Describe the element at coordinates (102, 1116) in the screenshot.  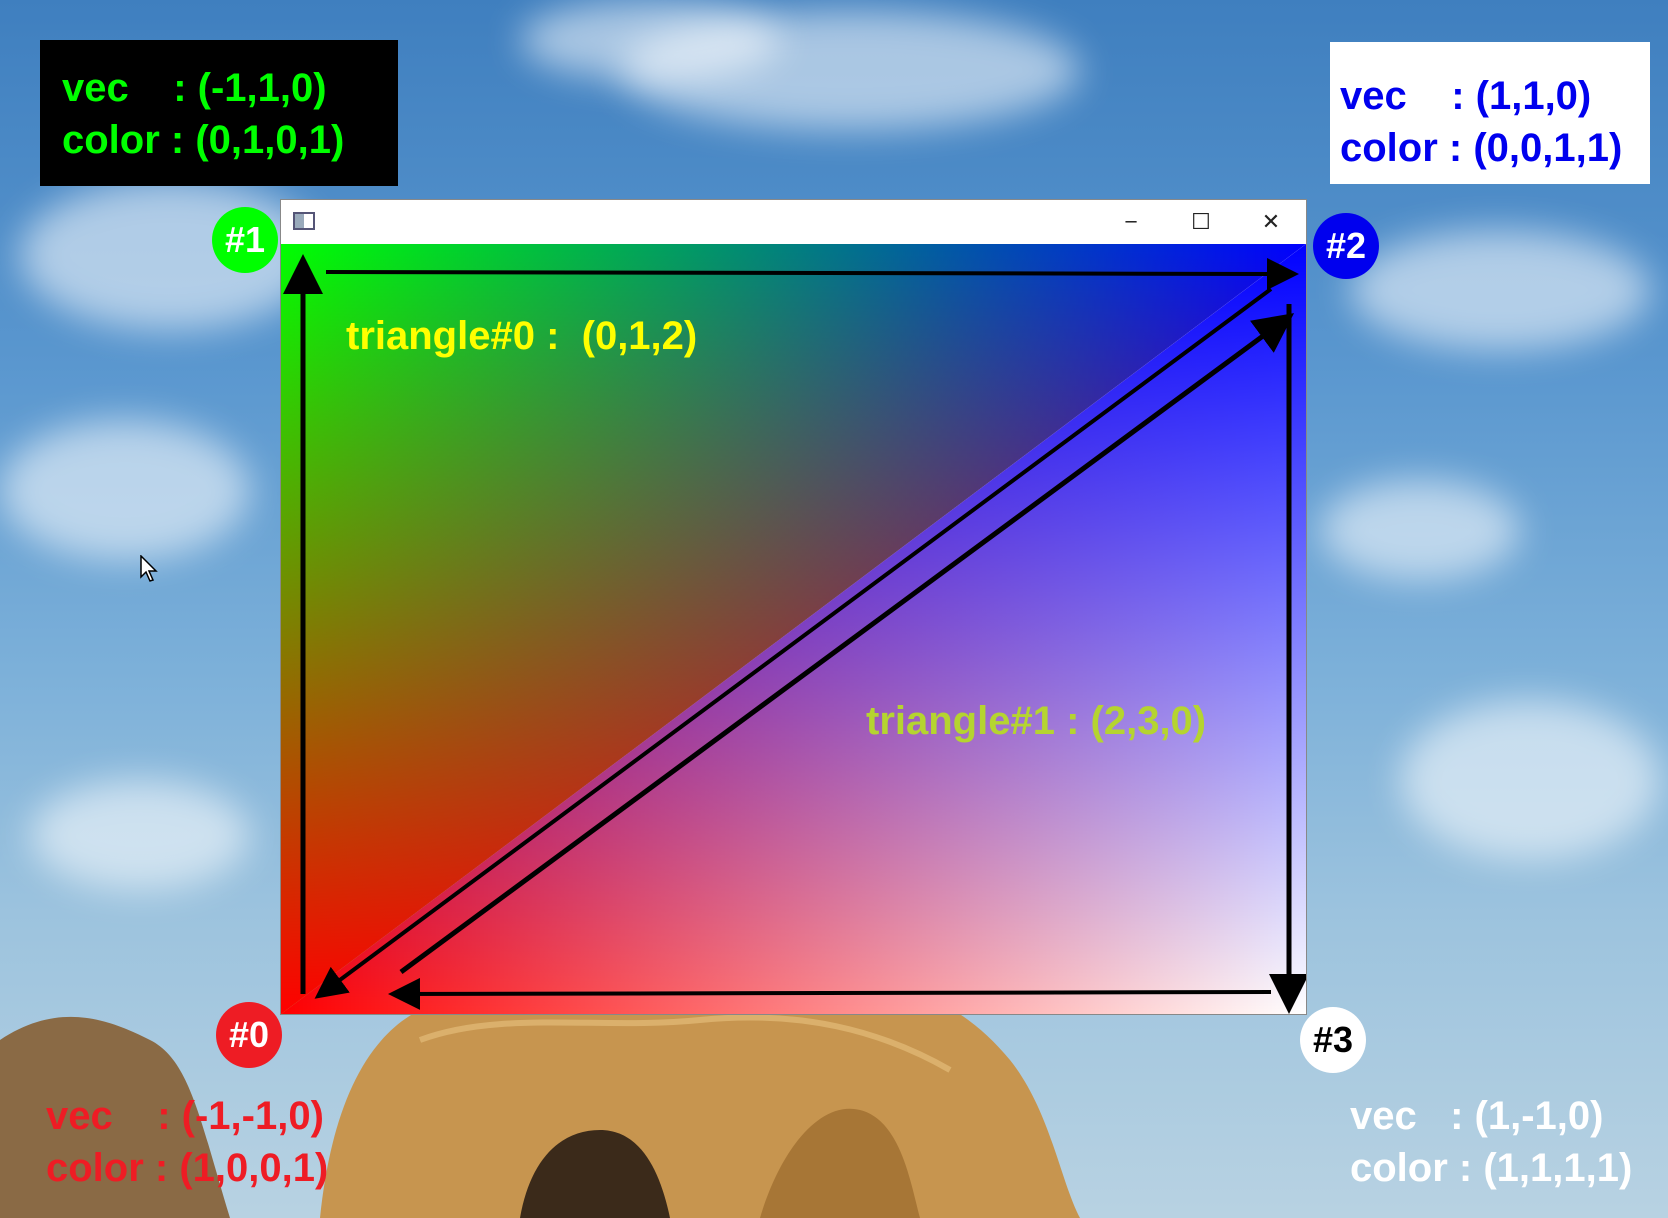
I see `vertex-0-vec-key: vec` at that location.